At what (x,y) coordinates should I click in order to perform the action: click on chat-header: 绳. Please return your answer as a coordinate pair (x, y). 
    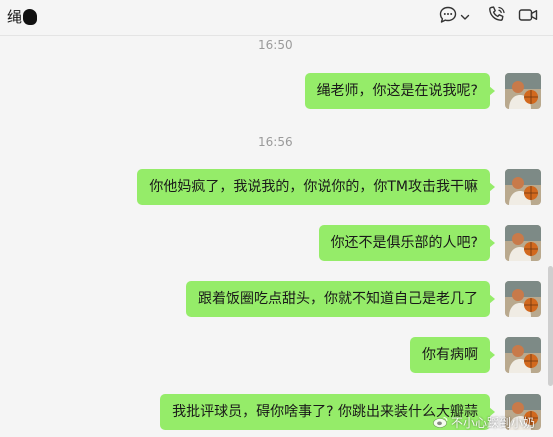
    Looking at the image, I should click on (276, 18).